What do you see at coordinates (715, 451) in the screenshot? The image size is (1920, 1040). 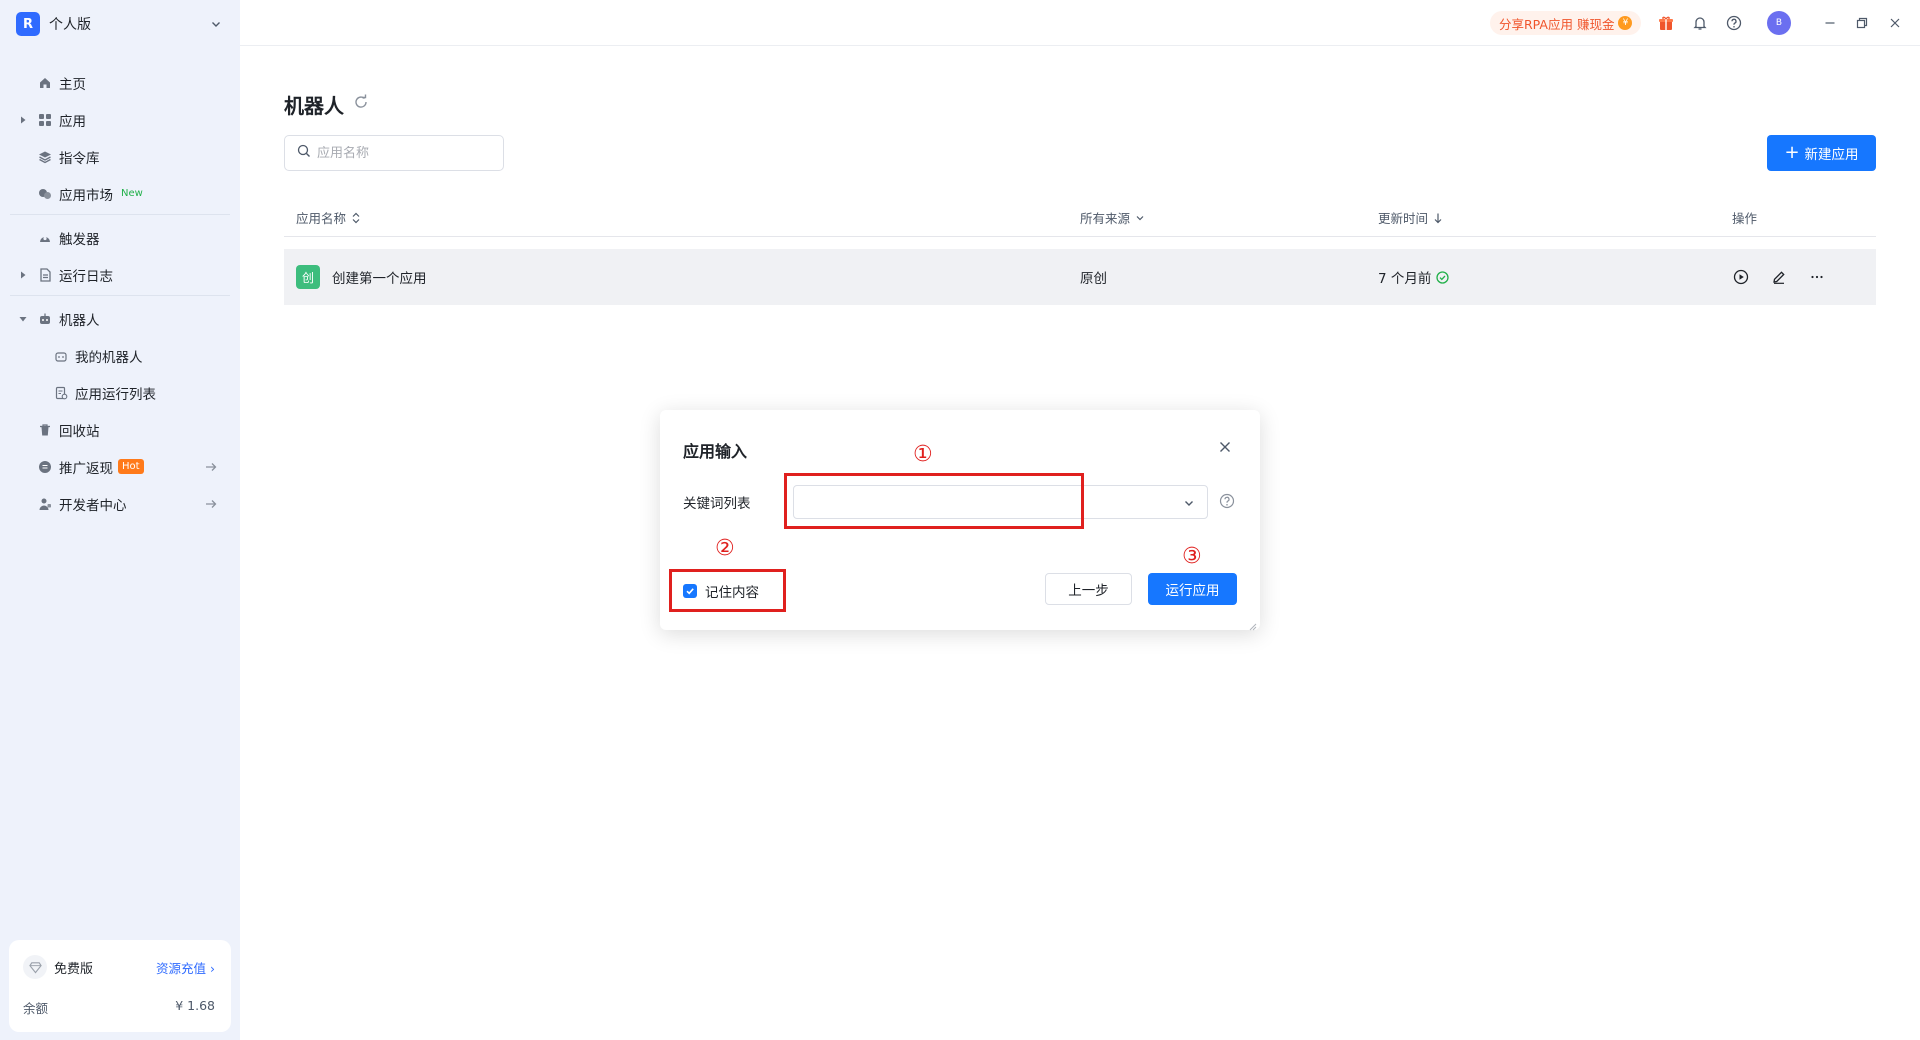 I see `dialog-title: 应用输入` at bounding box center [715, 451].